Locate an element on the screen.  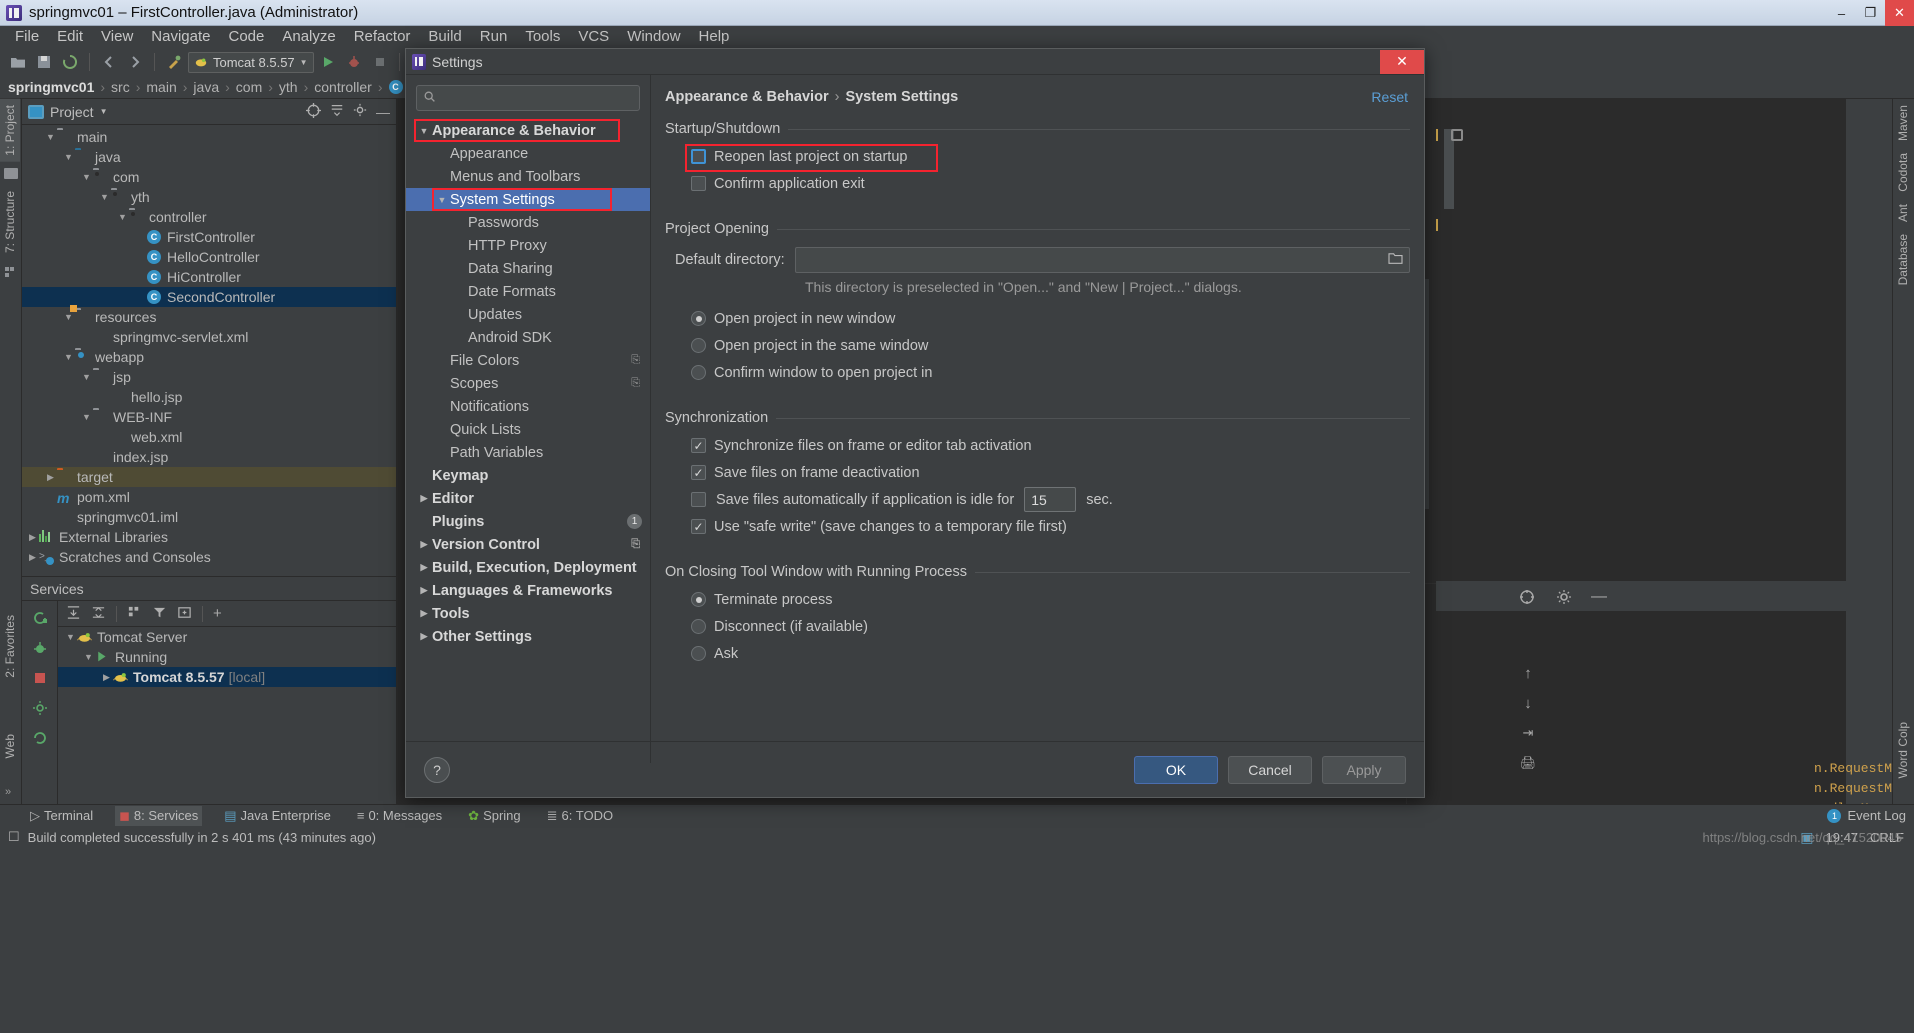
settings-close-button: ✕ is located at coordinates (1402, 61).